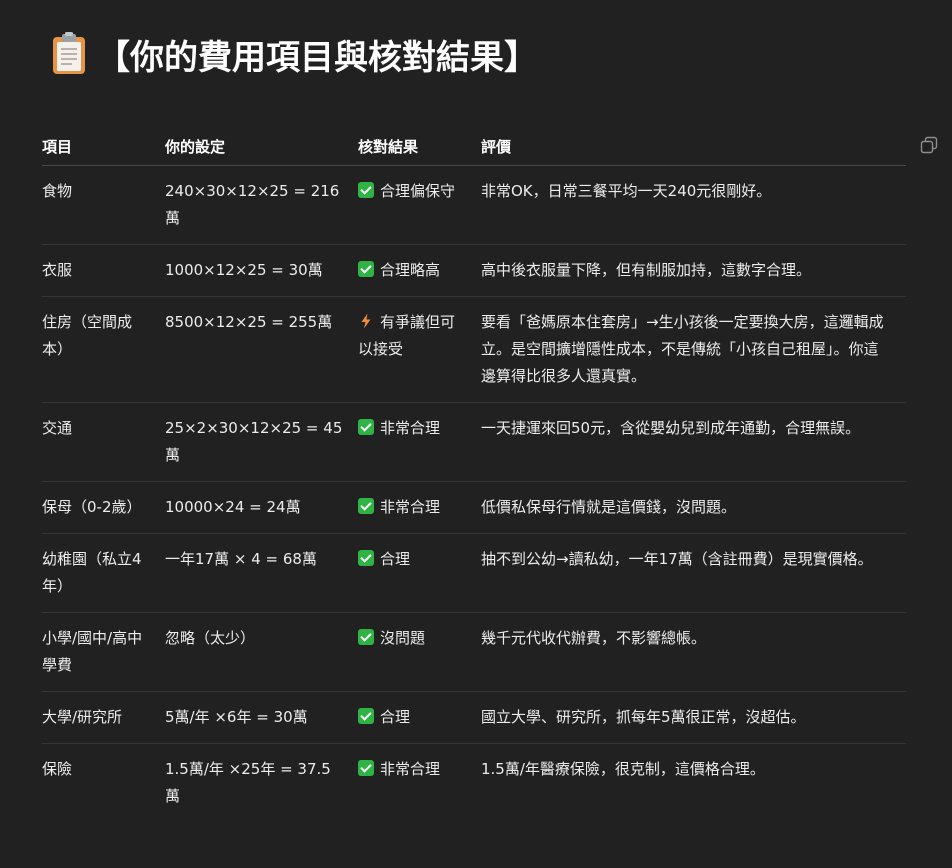 This screenshot has height=868, width=952. What do you see at coordinates (57, 769) in the screenshot?
I see `cell-item-text: 保險` at bounding box center [57, 769].